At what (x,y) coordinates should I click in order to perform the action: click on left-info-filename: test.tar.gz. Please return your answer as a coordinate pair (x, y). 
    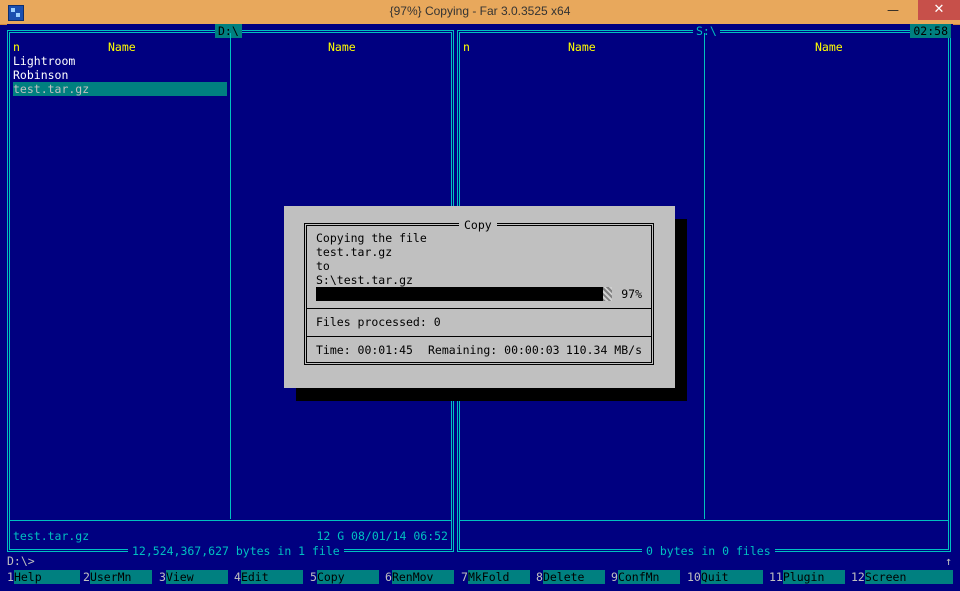
    Looking at the image, I should click on (51, 536).